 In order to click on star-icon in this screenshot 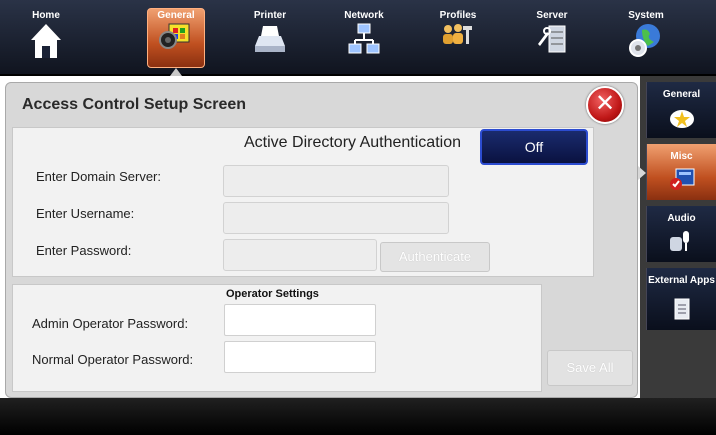, I will do `click(682, 119)`.